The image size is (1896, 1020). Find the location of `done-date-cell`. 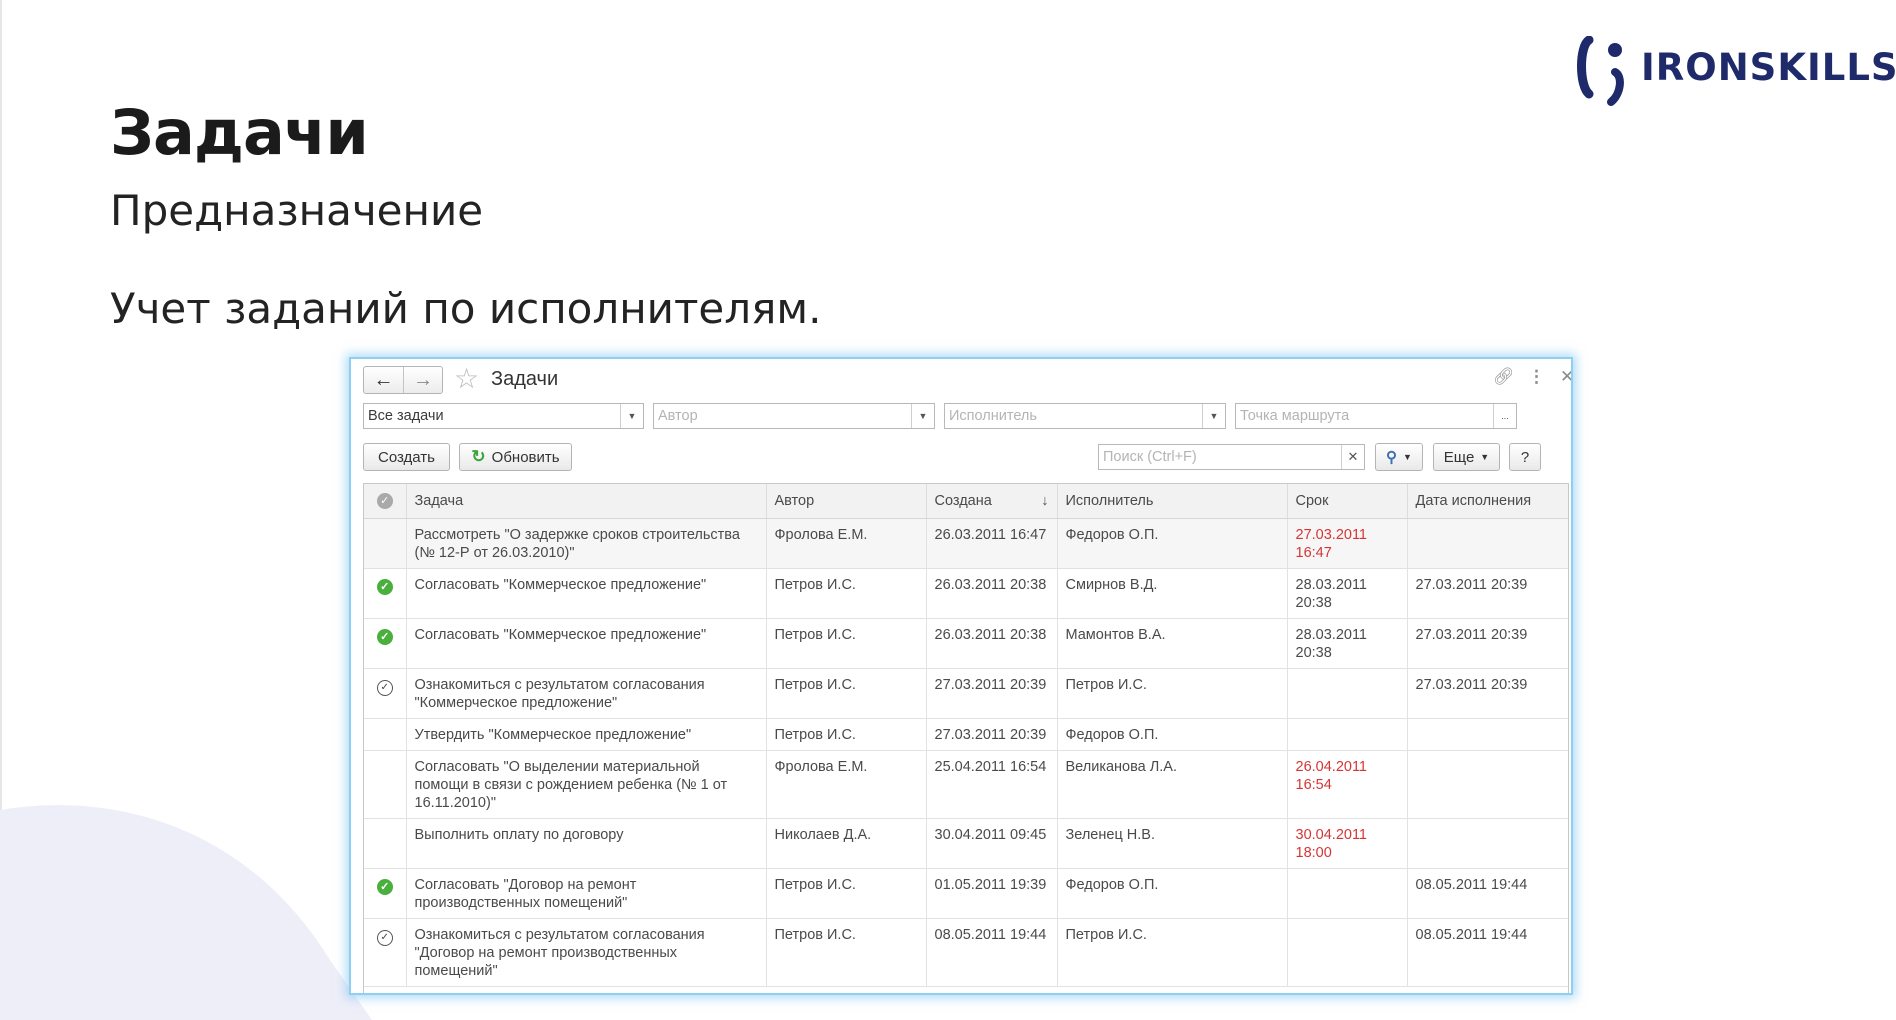

done-date-cell is located at coordinates (1487, 734).